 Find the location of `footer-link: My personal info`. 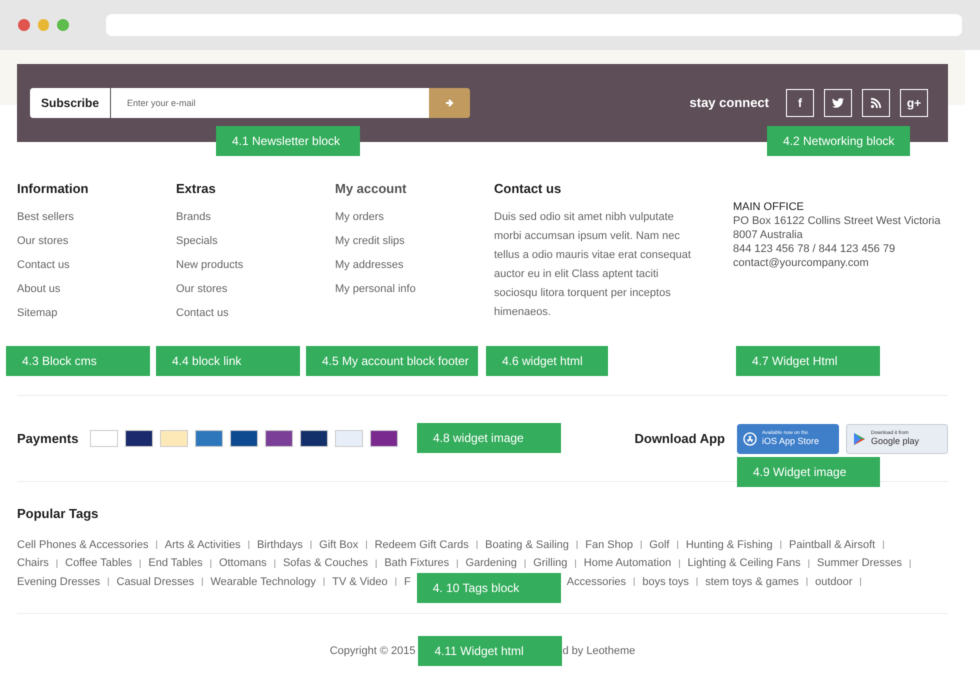

footer-link: My personal info is located at coordinates (375, 289).